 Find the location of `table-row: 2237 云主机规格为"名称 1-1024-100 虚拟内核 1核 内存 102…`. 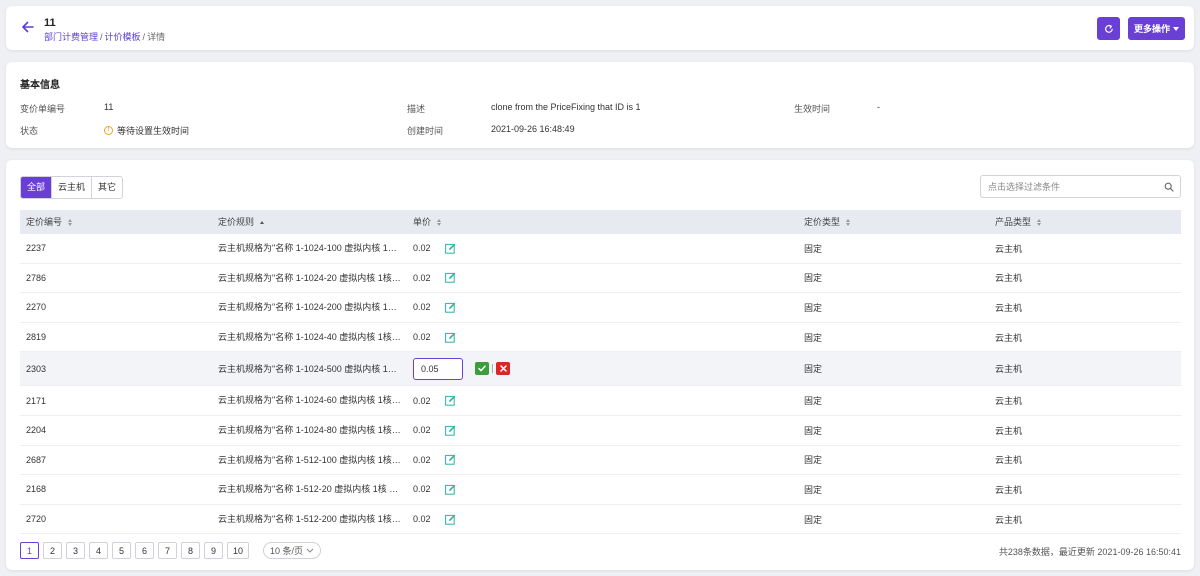

table-row: 2237 云主机规格为"名称 1-1024-100 虚拟内核 1核 内存 102… is located at coordinates (600, 249).